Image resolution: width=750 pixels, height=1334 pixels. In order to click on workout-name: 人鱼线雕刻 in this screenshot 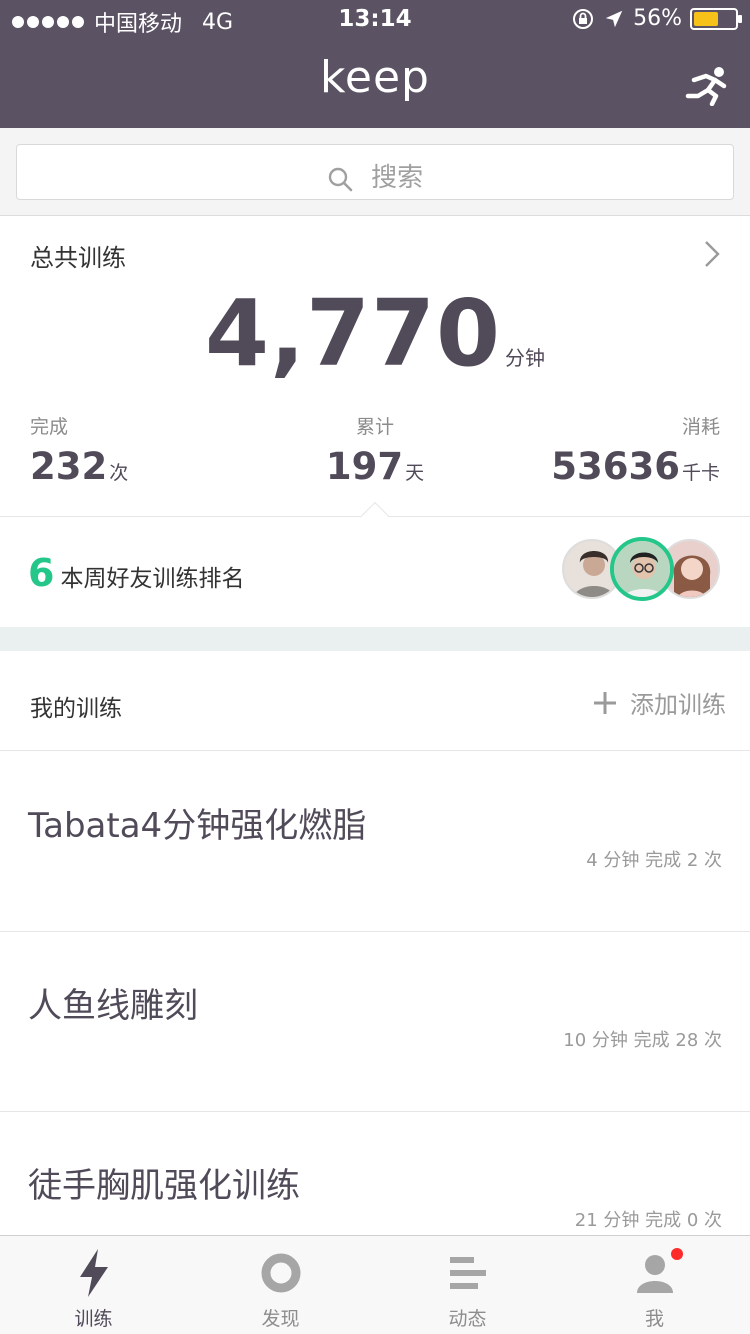, I will do `click(113, 1006)`.